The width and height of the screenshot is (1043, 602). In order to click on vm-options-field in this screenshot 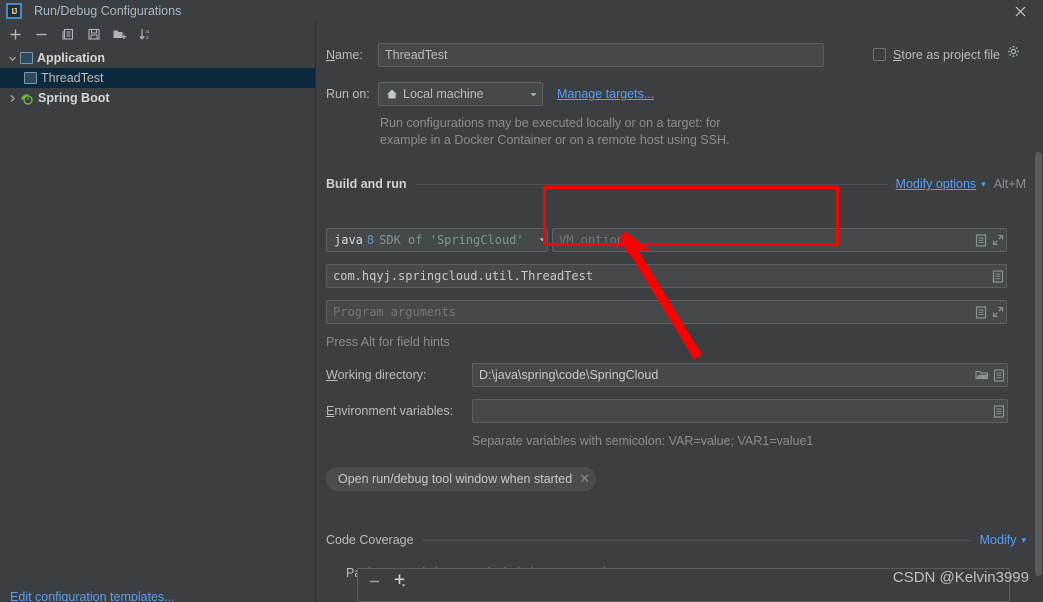, I will do `click(779, 240)`.